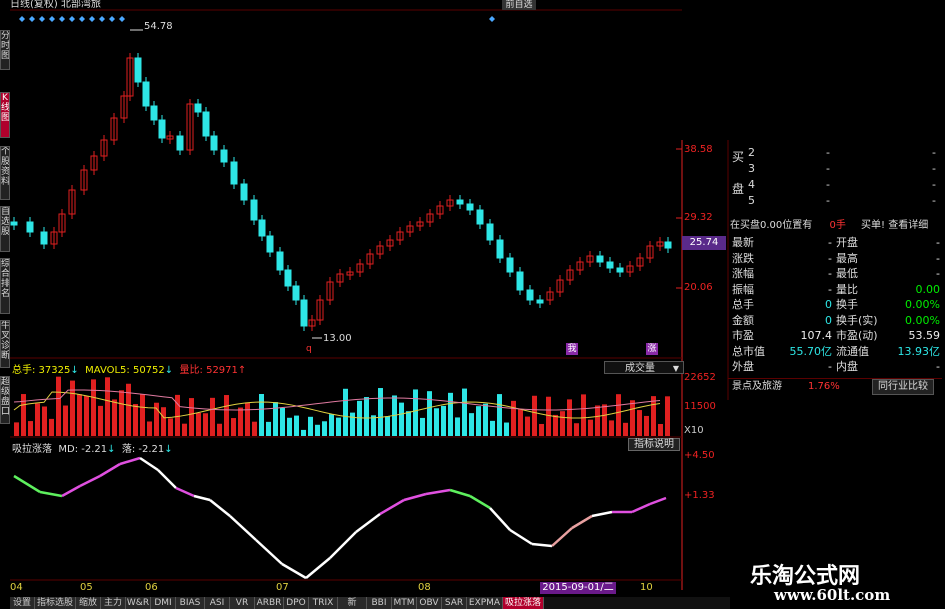 The image size is (945, 609). I want to click on tab-ranking: 综合排名, so click(5, 286).